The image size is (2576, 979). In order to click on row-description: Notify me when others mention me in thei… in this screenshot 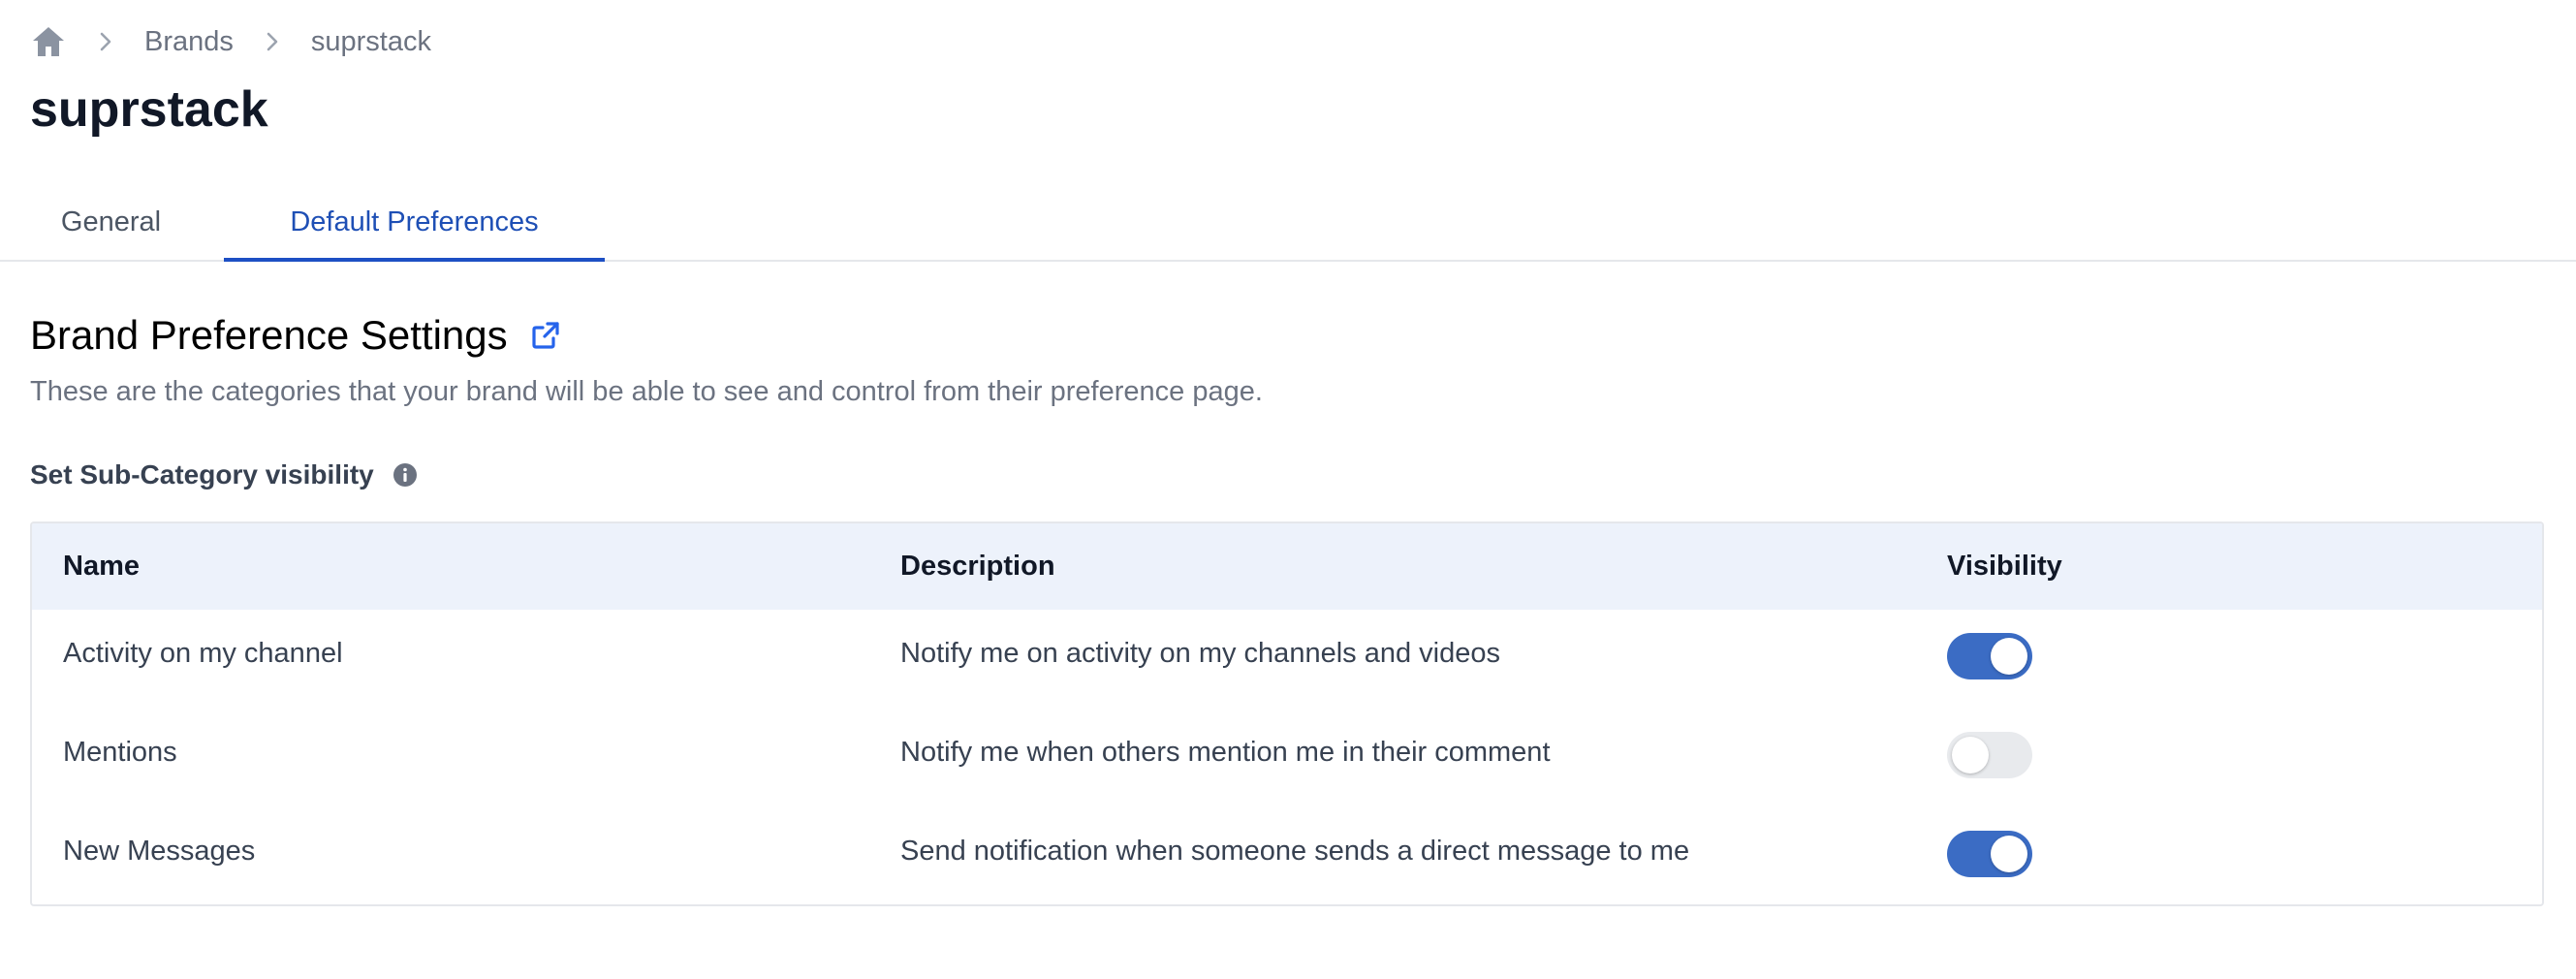, I will do `click(1225, 752)`.